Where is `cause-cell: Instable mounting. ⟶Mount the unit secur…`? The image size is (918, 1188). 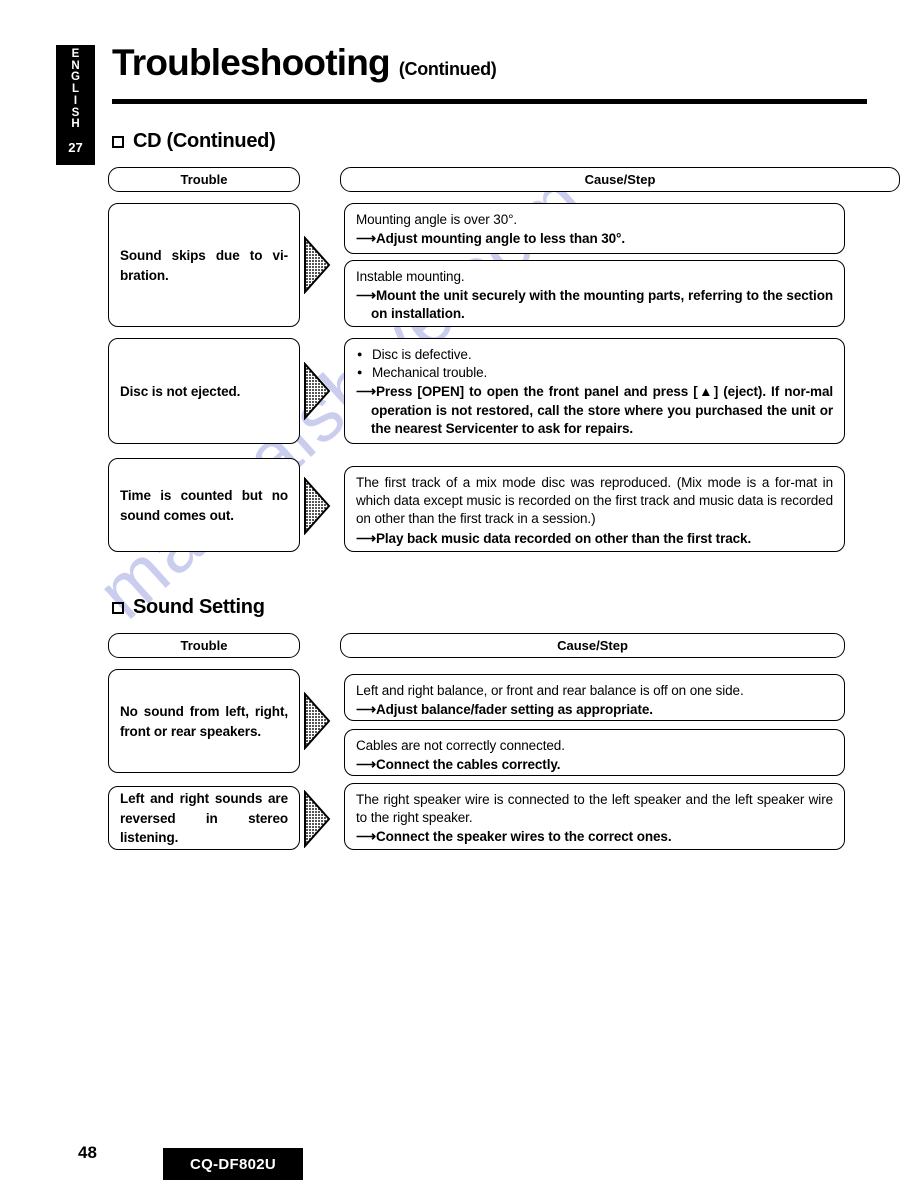
cause-cell: Instable mounting. ⟶Mount the unit secur… is located at coordinates (594, 293).